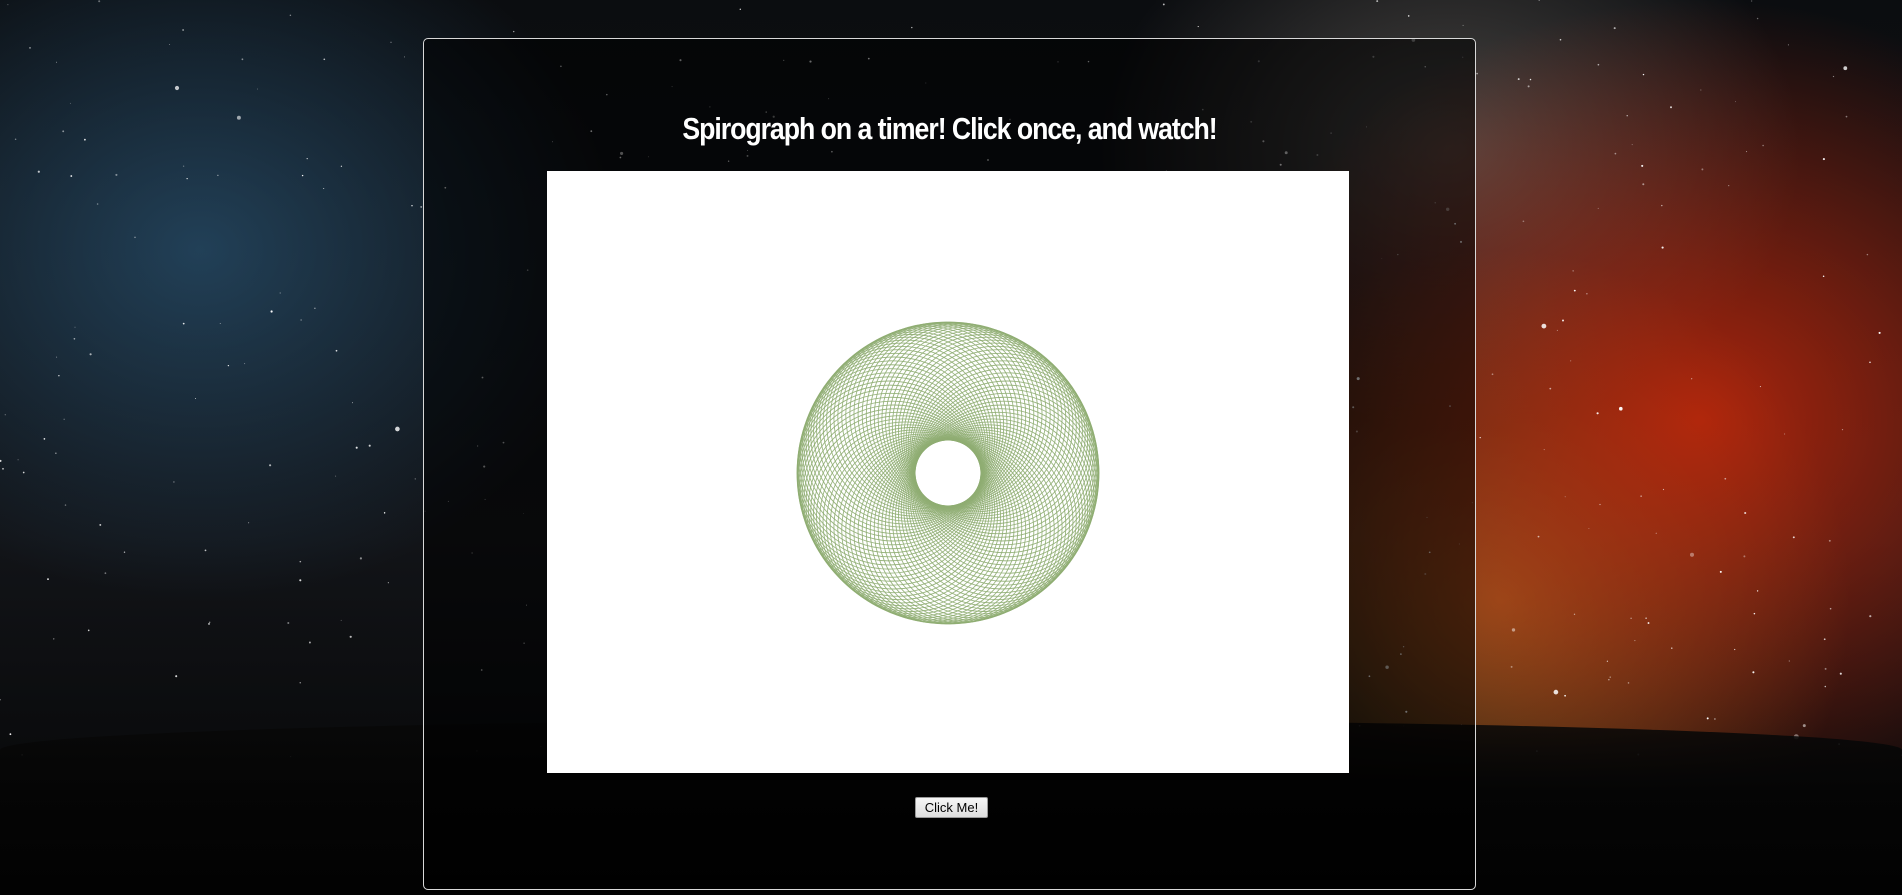  I want to click on click-me-button: Click Me!, so click(951, 807).